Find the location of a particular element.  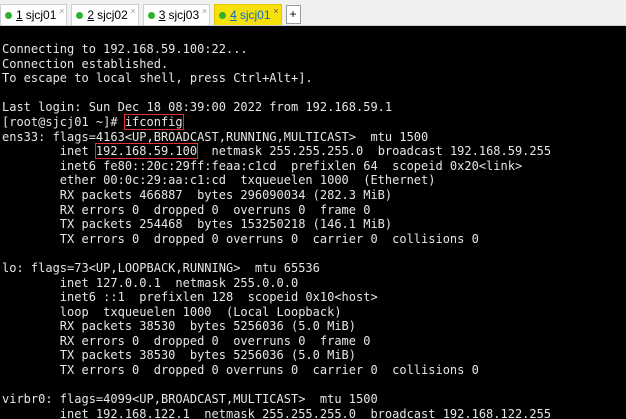

session-tab-4-active: 4 sjcj01 × is located at coordinates (248, 14).